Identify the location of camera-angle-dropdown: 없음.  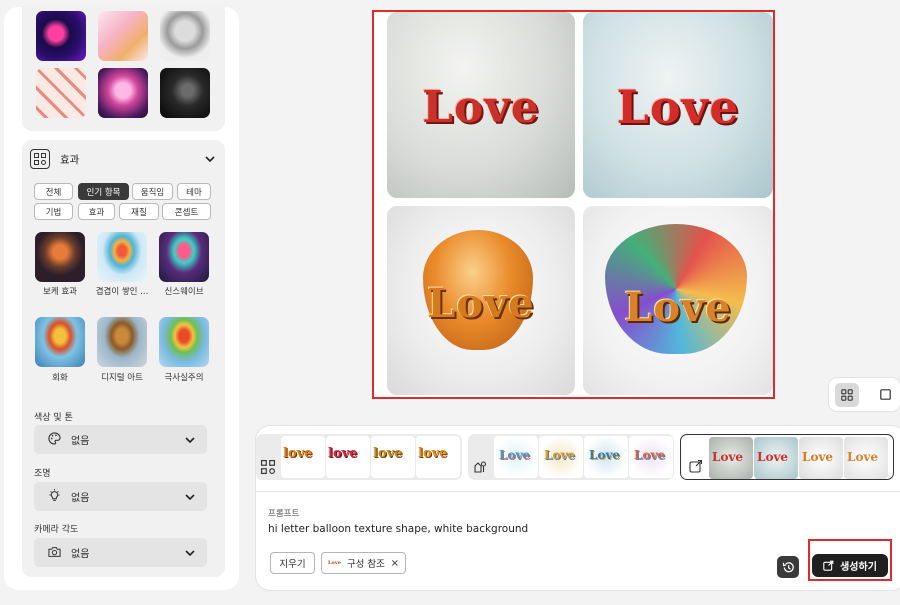
(120, 552).